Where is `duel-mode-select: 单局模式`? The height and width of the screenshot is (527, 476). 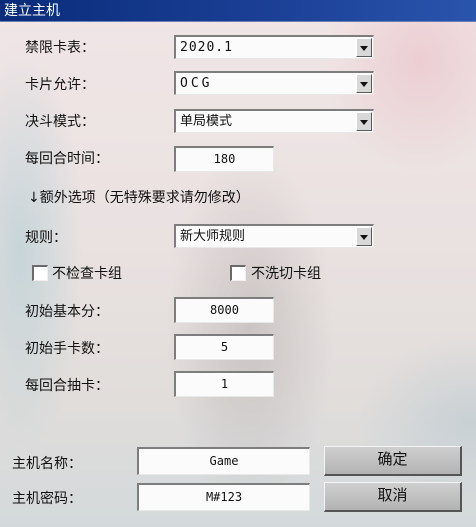 duel-mode-select: 单局模式 is located at coordinates (274, 121).